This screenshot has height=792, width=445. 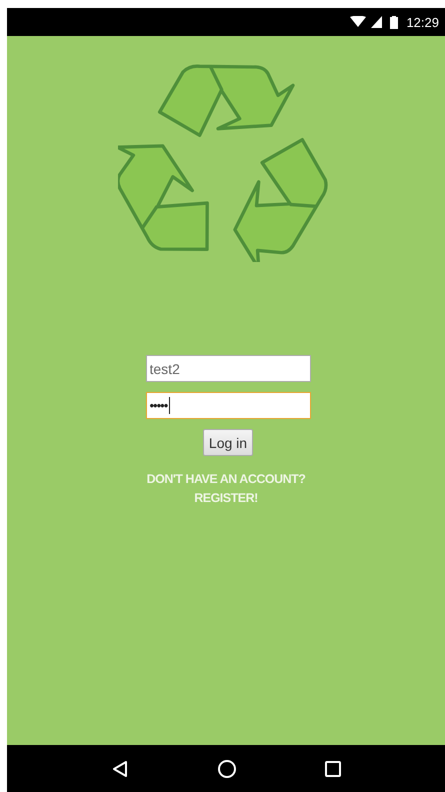 I want to click on recents-icon, so click(x=333, y=768).